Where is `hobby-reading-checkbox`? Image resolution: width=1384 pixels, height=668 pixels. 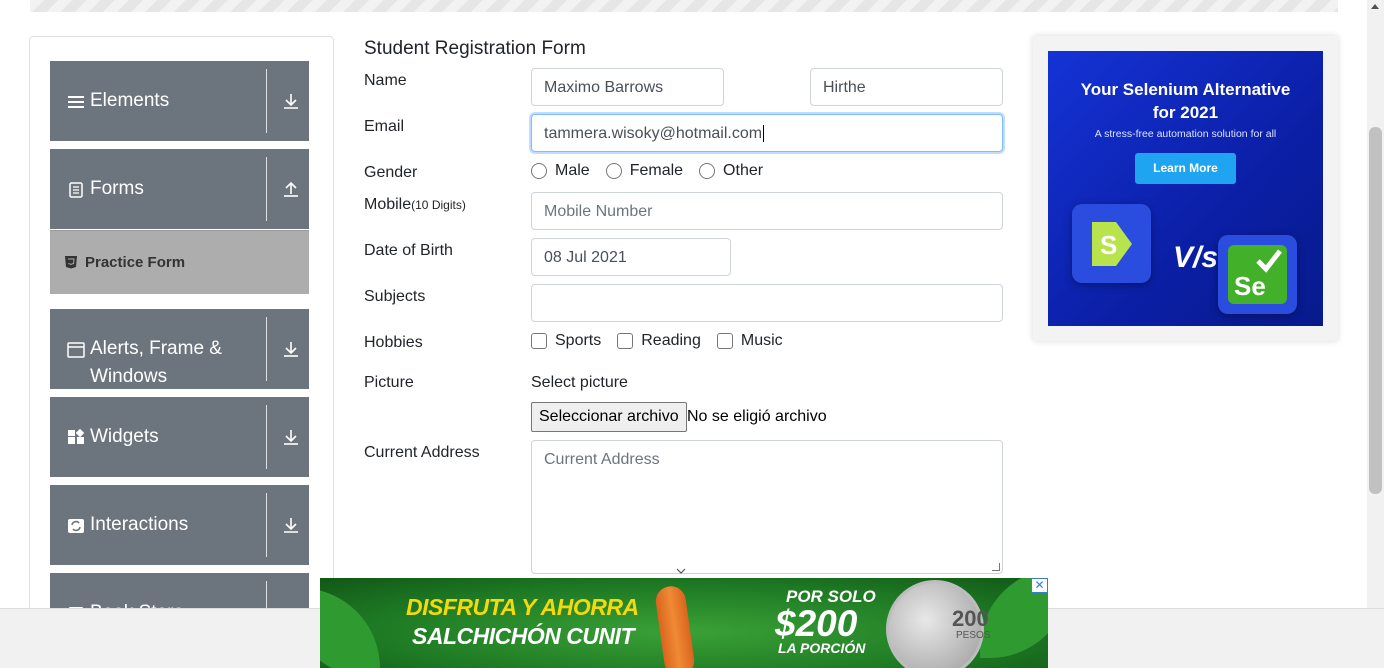 hobby-reading-checkbox is located at coordinates (625, 341).